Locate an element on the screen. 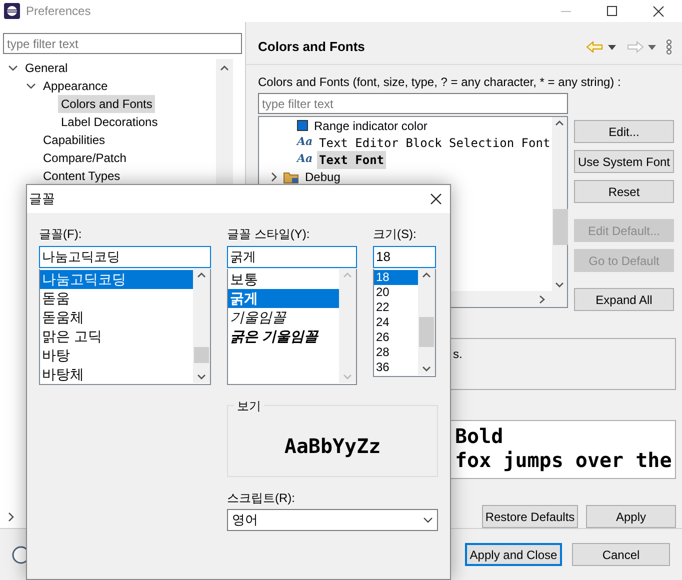 Image resolution: width=682 pixels, height=580 pixels. action-button: Reset is located at coordinates (624, 191).